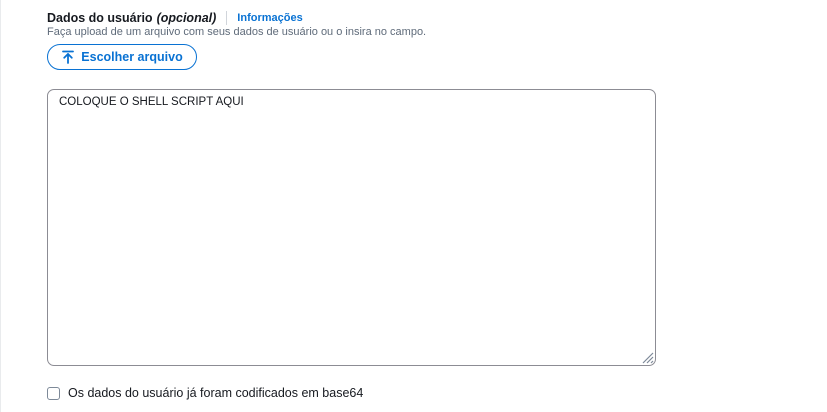 This screenshot has height=412, width=827. What do you see at coordinates (227, 18) in the screenshot?
I see `label-divider` at bounding box center [227, 18].